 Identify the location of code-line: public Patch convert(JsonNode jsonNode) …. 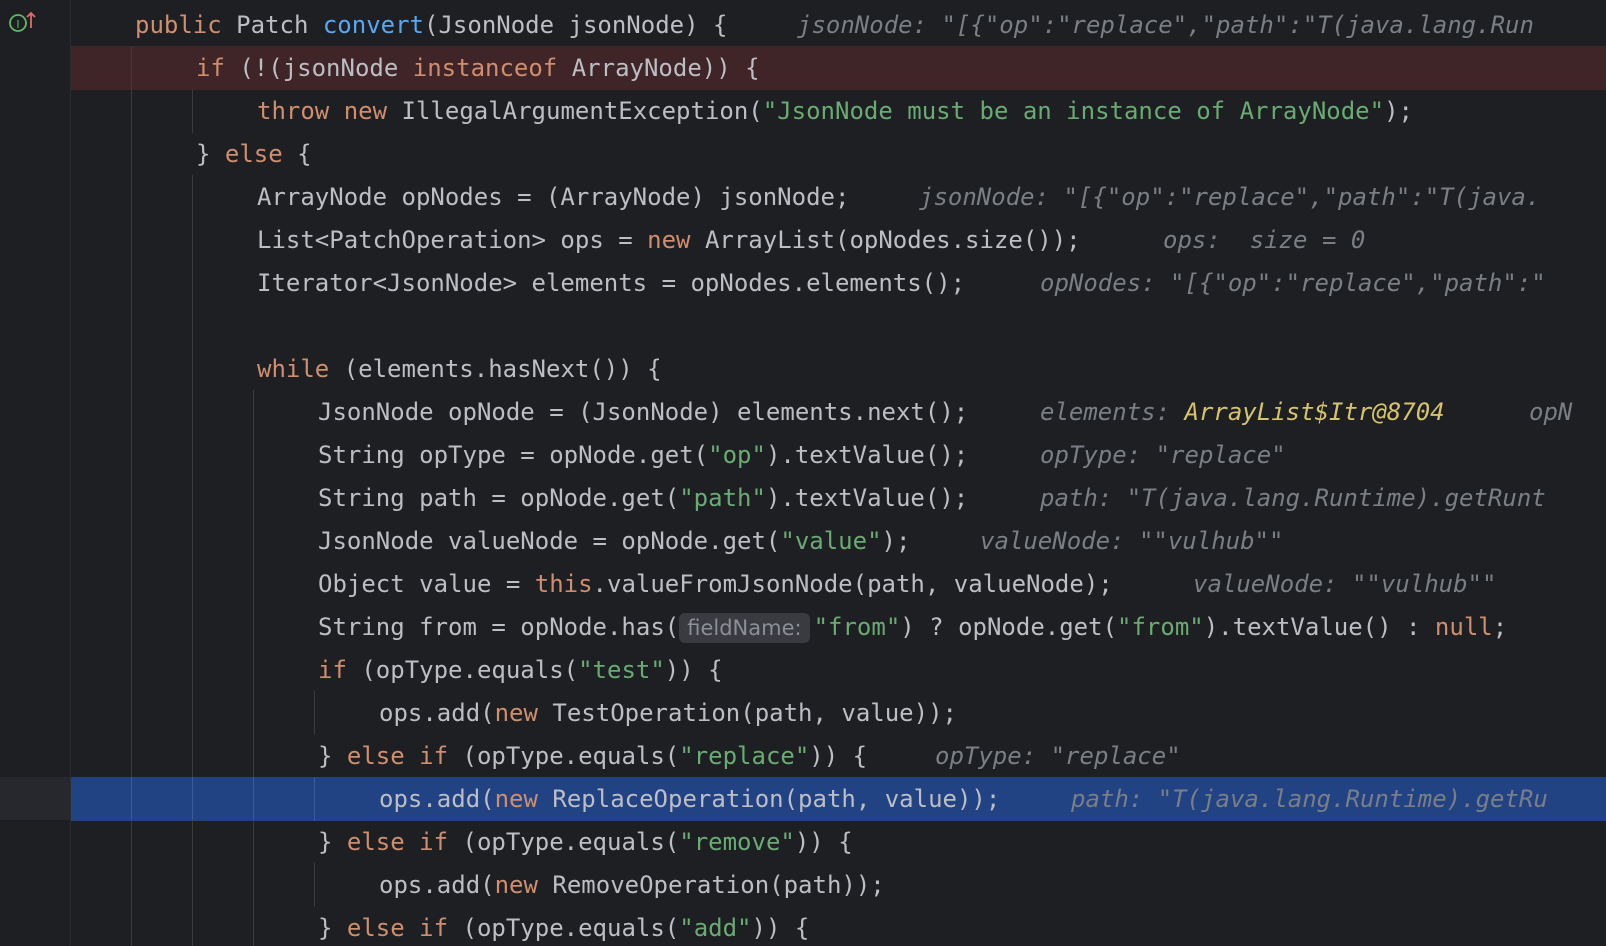
(838, 25).